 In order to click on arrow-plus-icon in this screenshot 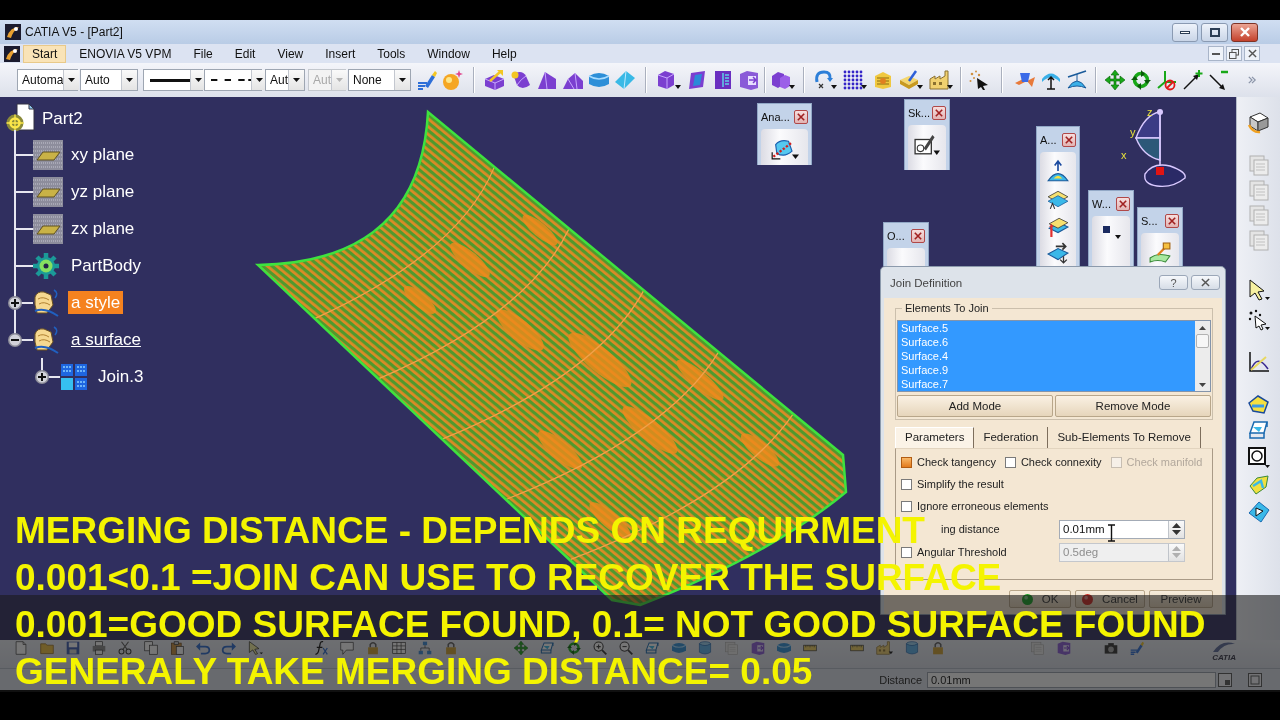, I will do `click(1193, 80)`.